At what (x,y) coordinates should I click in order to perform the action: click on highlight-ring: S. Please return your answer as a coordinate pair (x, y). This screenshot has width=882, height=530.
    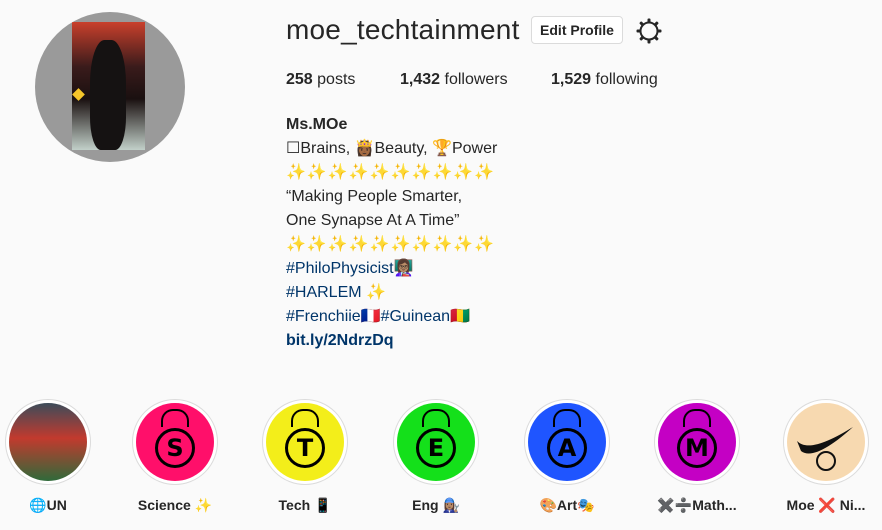
    Looking at the image, I should click on (175, 442).